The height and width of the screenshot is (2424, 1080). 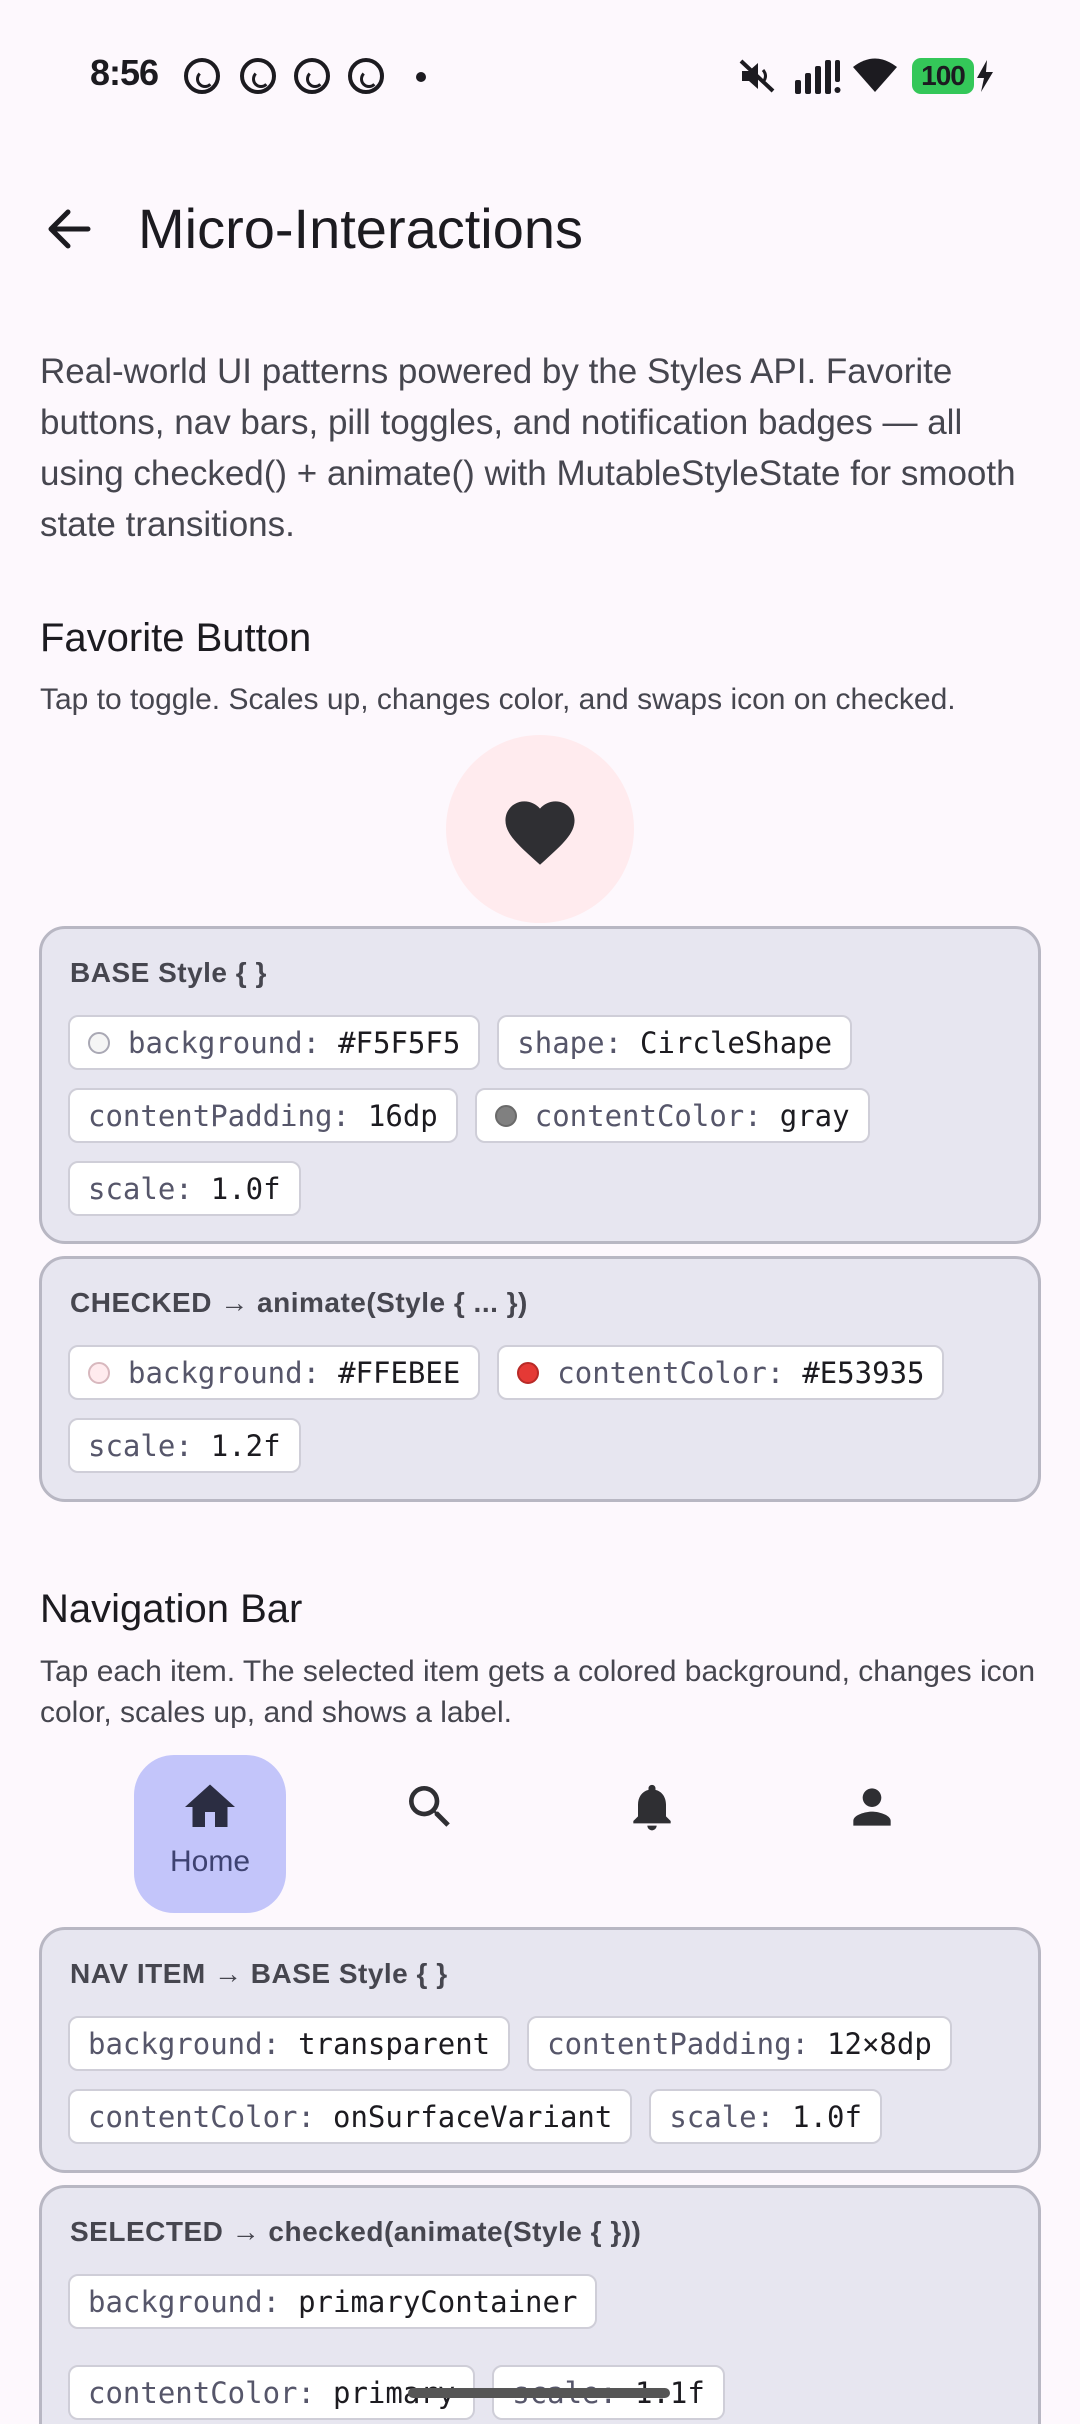 I want to click on battery-icon: 100, so click(x=943, y=76).